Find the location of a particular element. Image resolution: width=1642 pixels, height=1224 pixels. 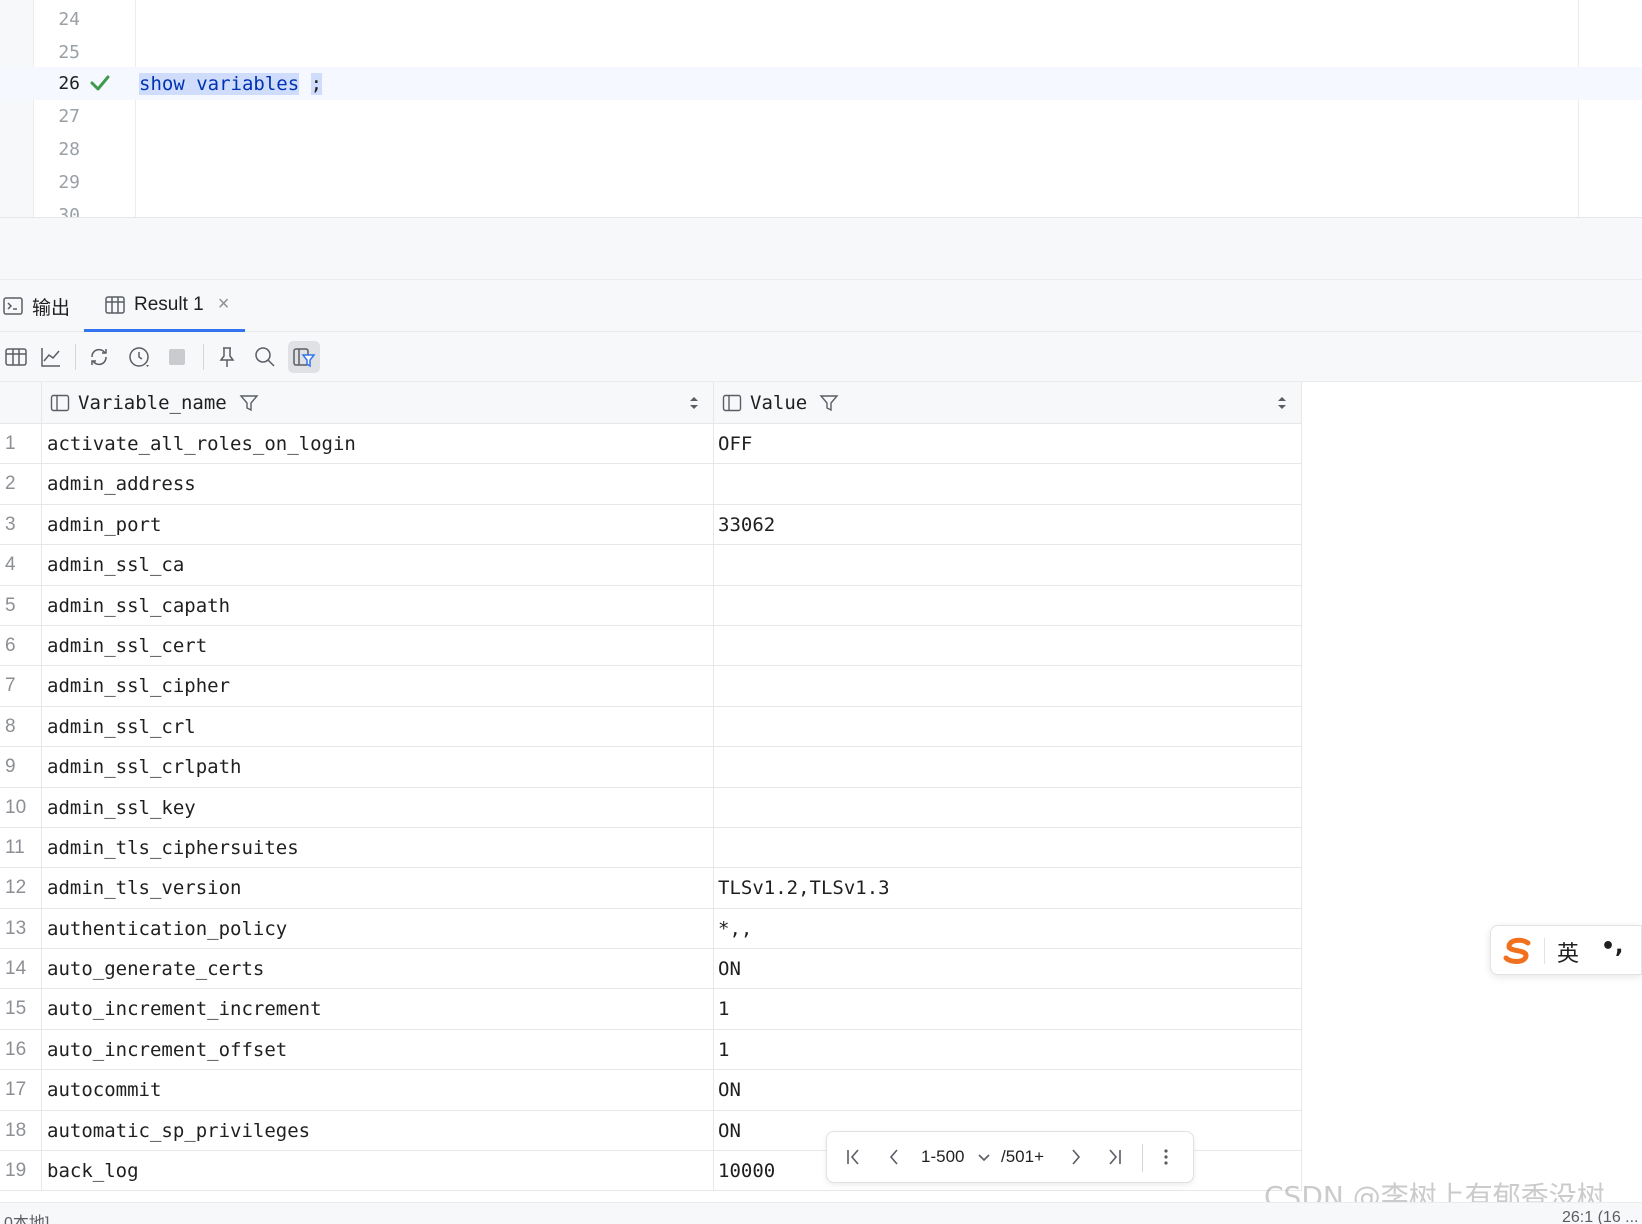

table-row: 1 activate_all_roles_on_login OFF is located at coordinates (651, 444).